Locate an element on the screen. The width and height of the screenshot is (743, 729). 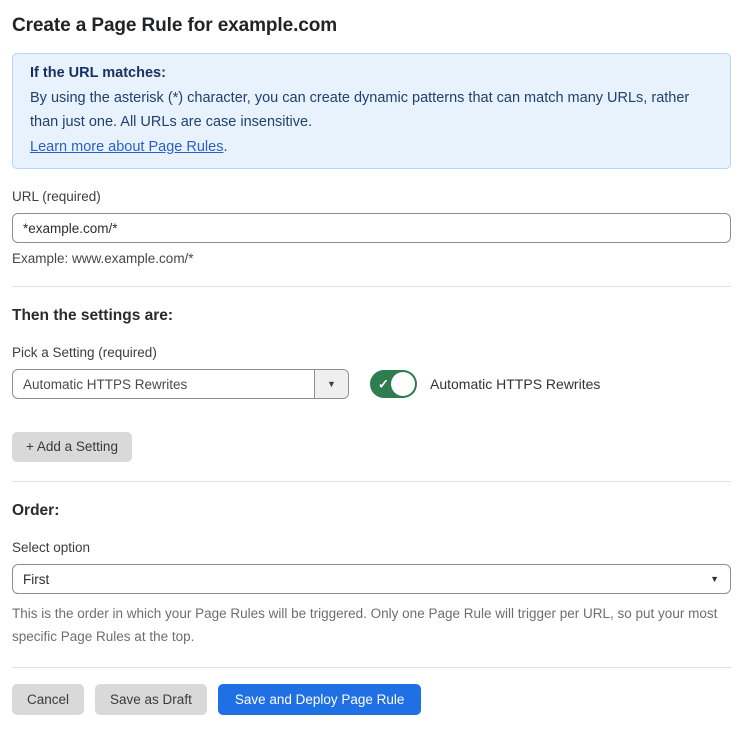
url-field-label: URL (required) is located at coordinates (56, 196).